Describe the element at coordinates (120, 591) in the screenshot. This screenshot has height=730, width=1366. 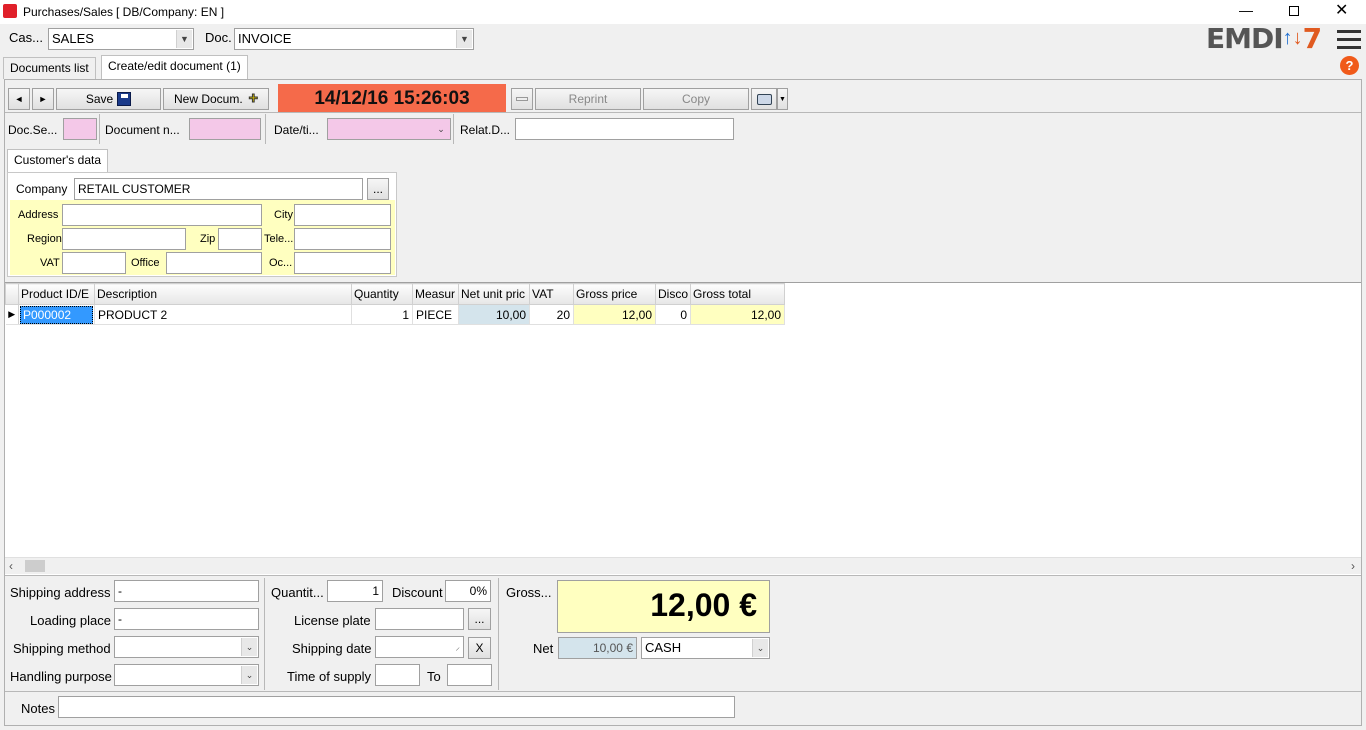
I see `shipping-address-value: -` at that location.